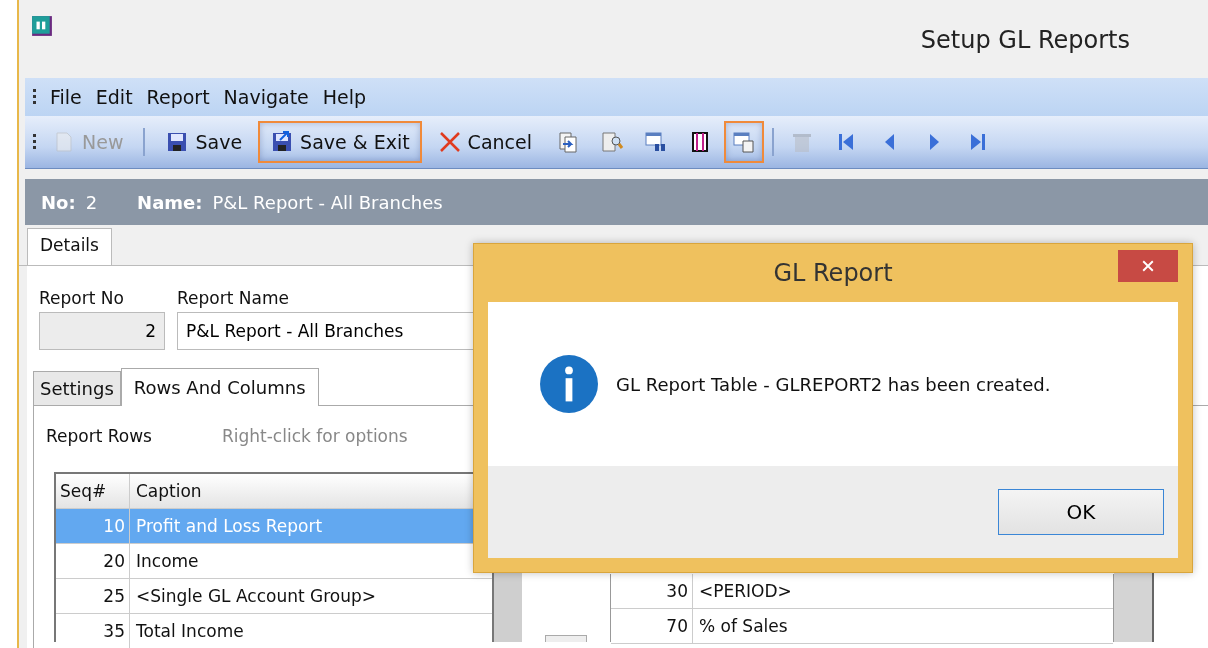 The width and height of the screenshot is (1208, 648). I want to click on menu-item: Navigate, so click(266, 97).